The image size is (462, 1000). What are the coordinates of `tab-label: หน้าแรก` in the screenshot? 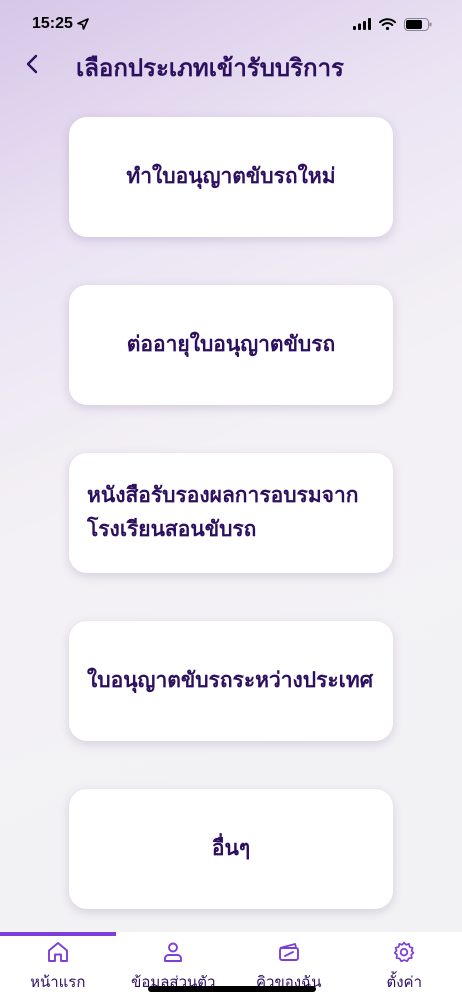 It's located at (58, 982).